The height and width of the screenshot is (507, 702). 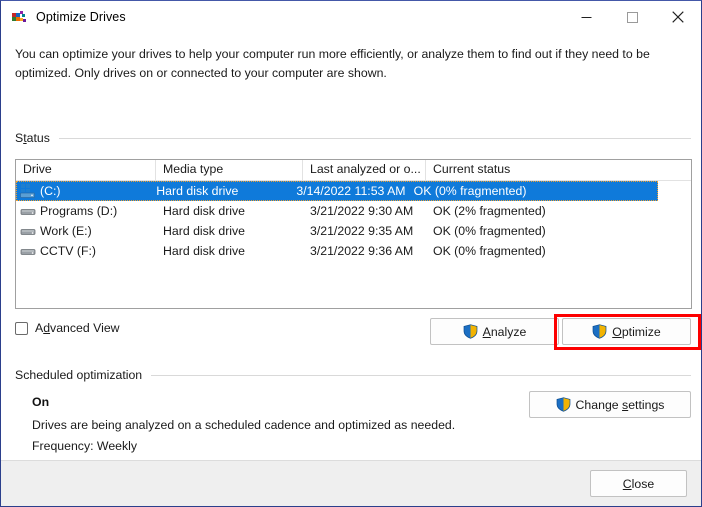 What do you see at coordinates (21, 328) in the screenshot?
I see `checkbox-box` at bounding box center [21, 328].